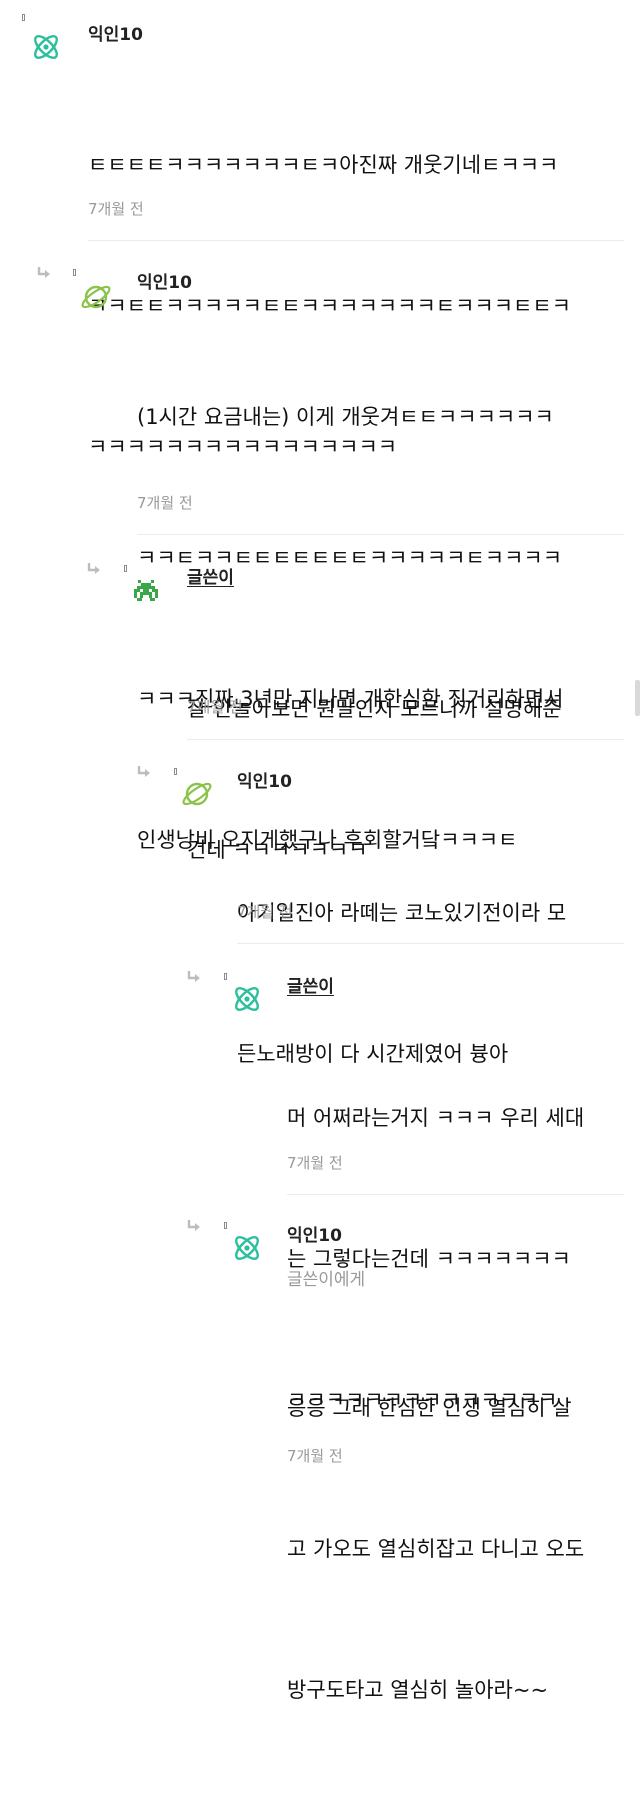 Image resolution: width=640 pixels, height=1808 pixels. I want to click on comment-line: 방구도타고 열심히 놀아라~~, so click(418, 1690).